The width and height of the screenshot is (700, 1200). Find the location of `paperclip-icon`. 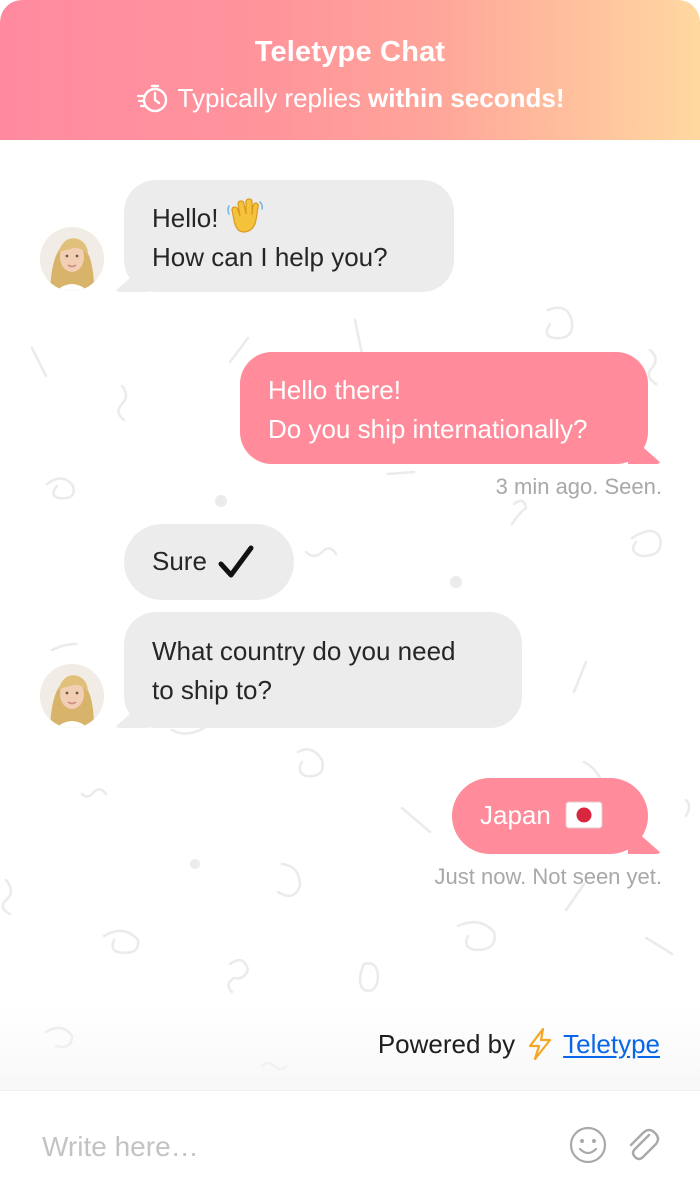

paperclip-icon is located at coordinates (643, 1147).